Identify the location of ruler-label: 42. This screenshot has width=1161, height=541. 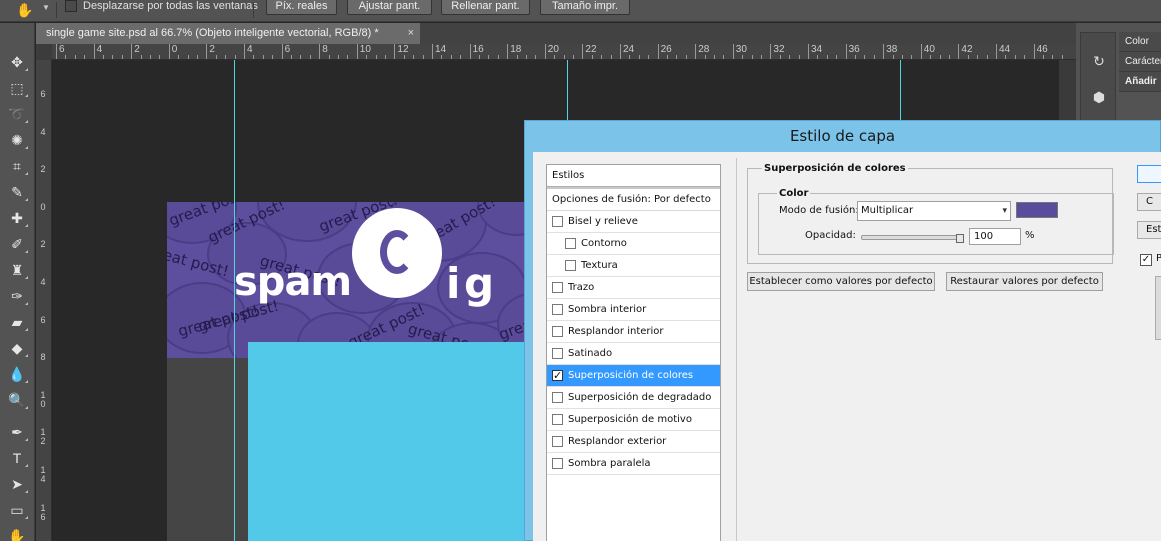
(967, 49).